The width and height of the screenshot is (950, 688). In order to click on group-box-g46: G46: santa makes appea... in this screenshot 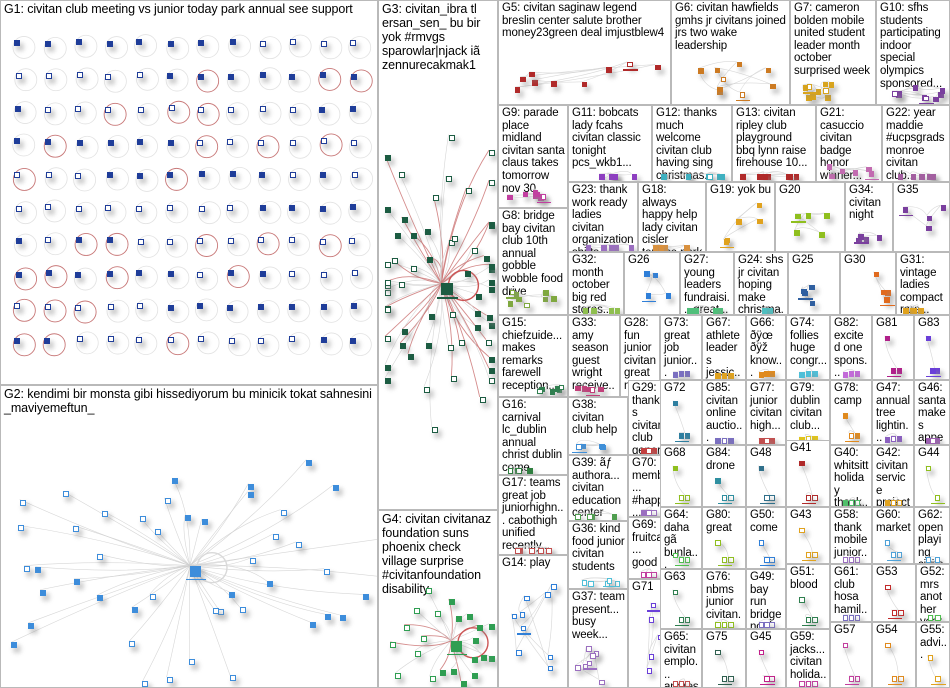, I will do `click(932, 412)`.